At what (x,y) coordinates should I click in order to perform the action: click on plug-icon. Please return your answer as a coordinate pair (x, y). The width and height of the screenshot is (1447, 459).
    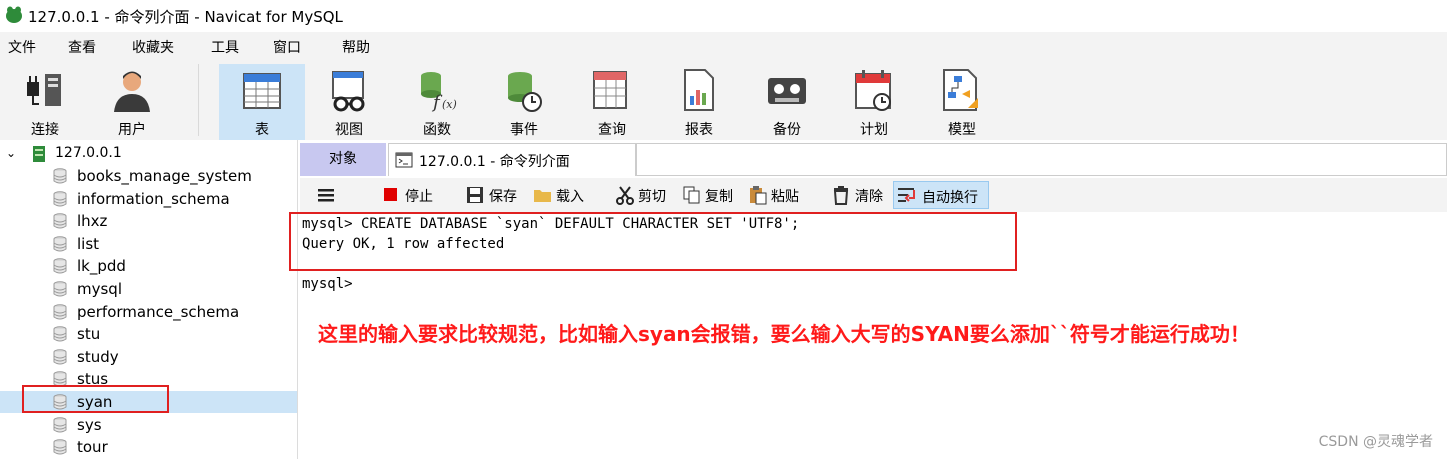
    Looking at the image, I should click on (44, 90).